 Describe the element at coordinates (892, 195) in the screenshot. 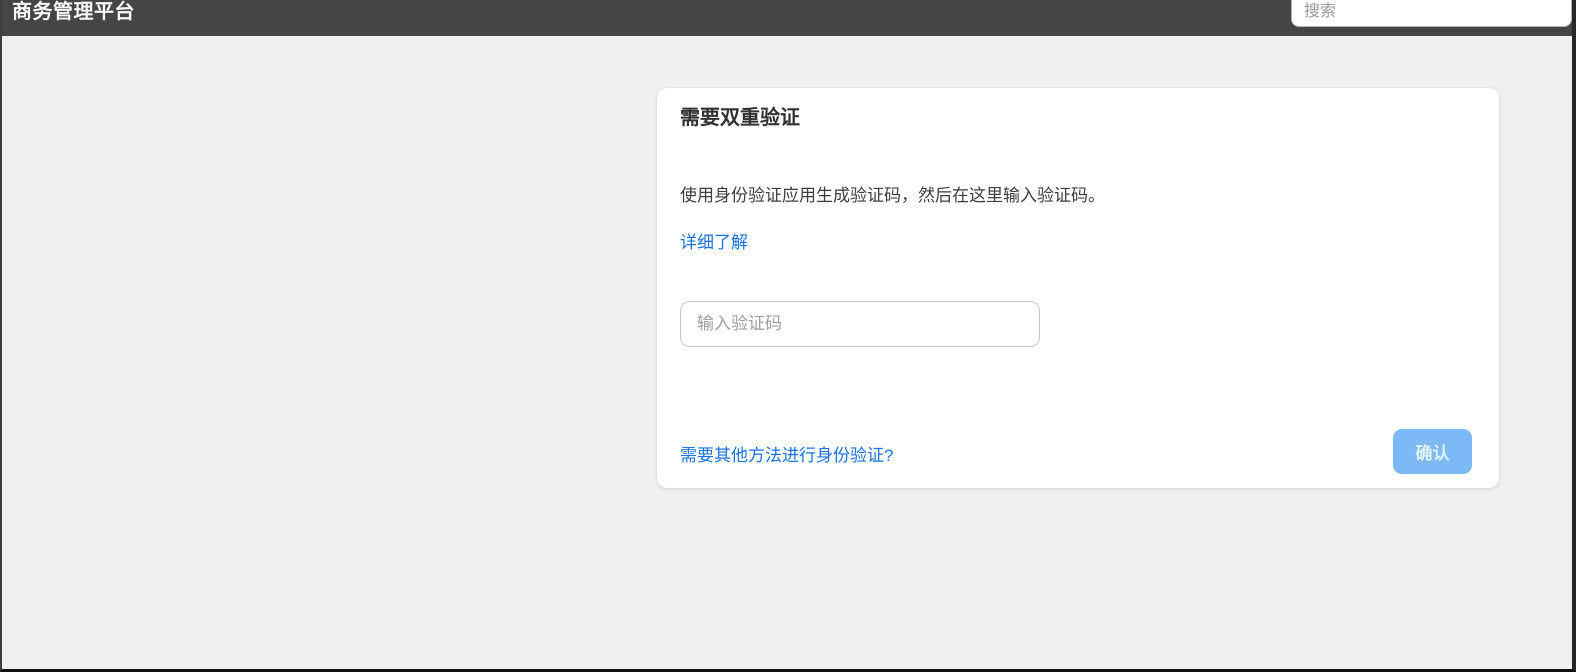

I see `card-description: 使用身份验证应用生成验证码，然后在这里输入验证码。` at that location.